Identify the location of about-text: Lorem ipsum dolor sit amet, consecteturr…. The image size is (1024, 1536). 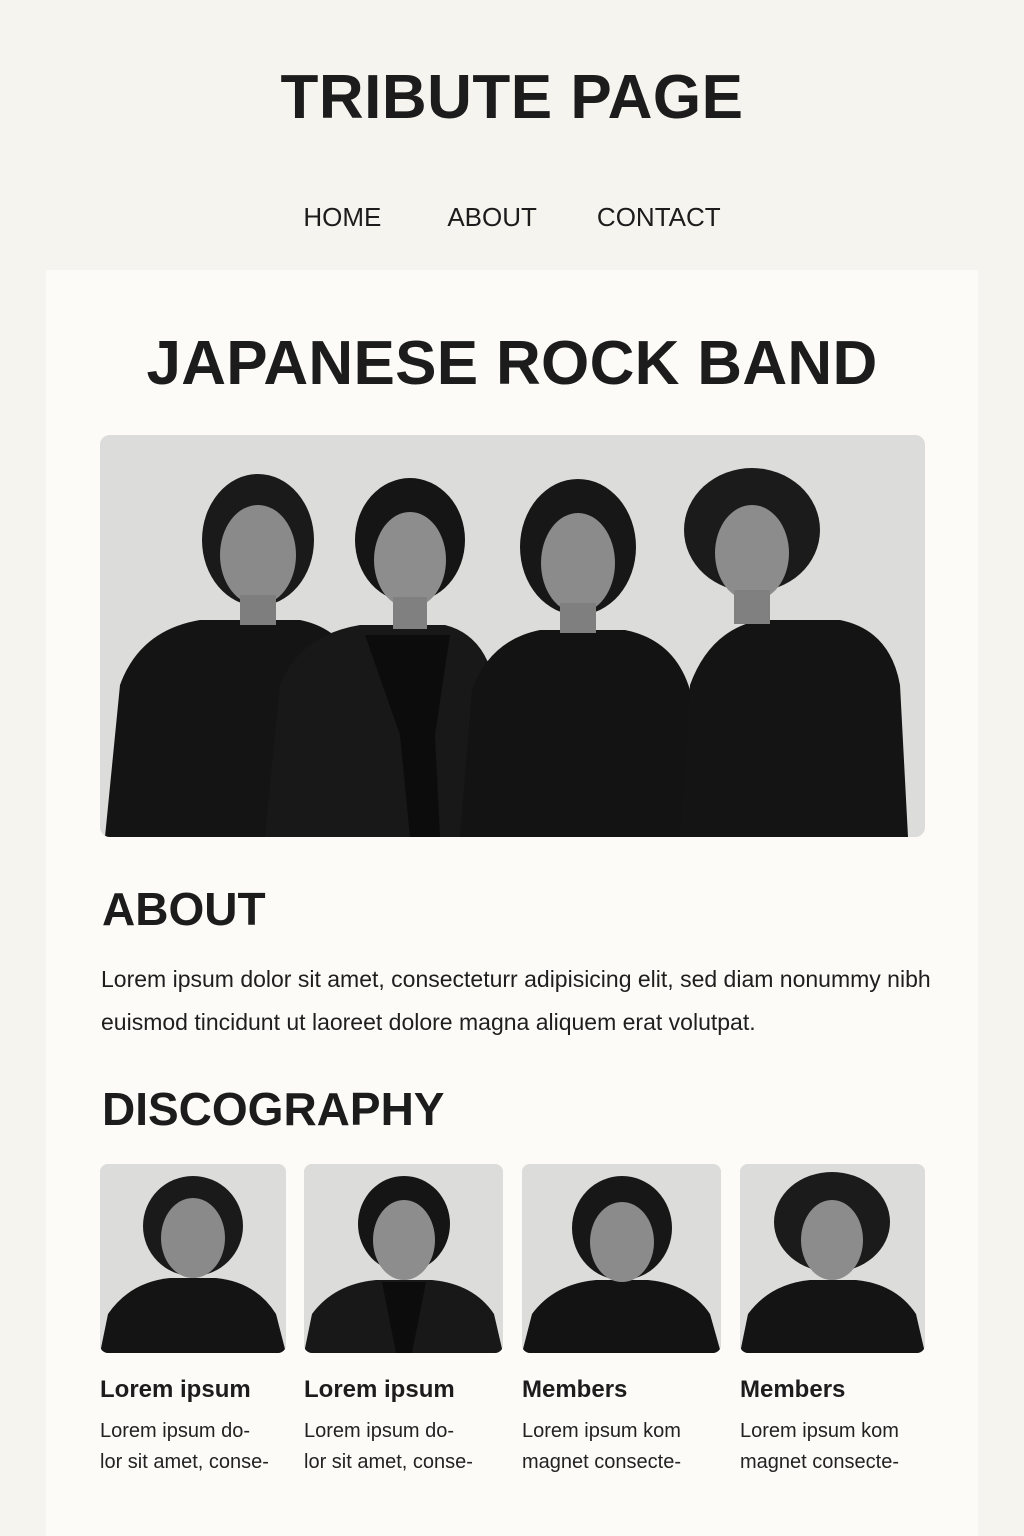
(516, 1000).